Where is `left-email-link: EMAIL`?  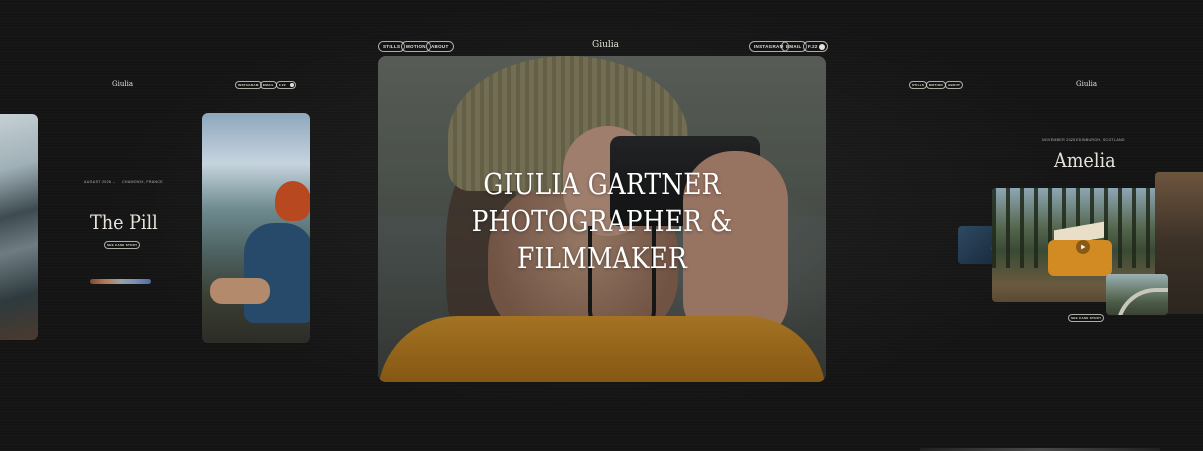
left-email-link: EMAIL is located at coordinates (268, 85).